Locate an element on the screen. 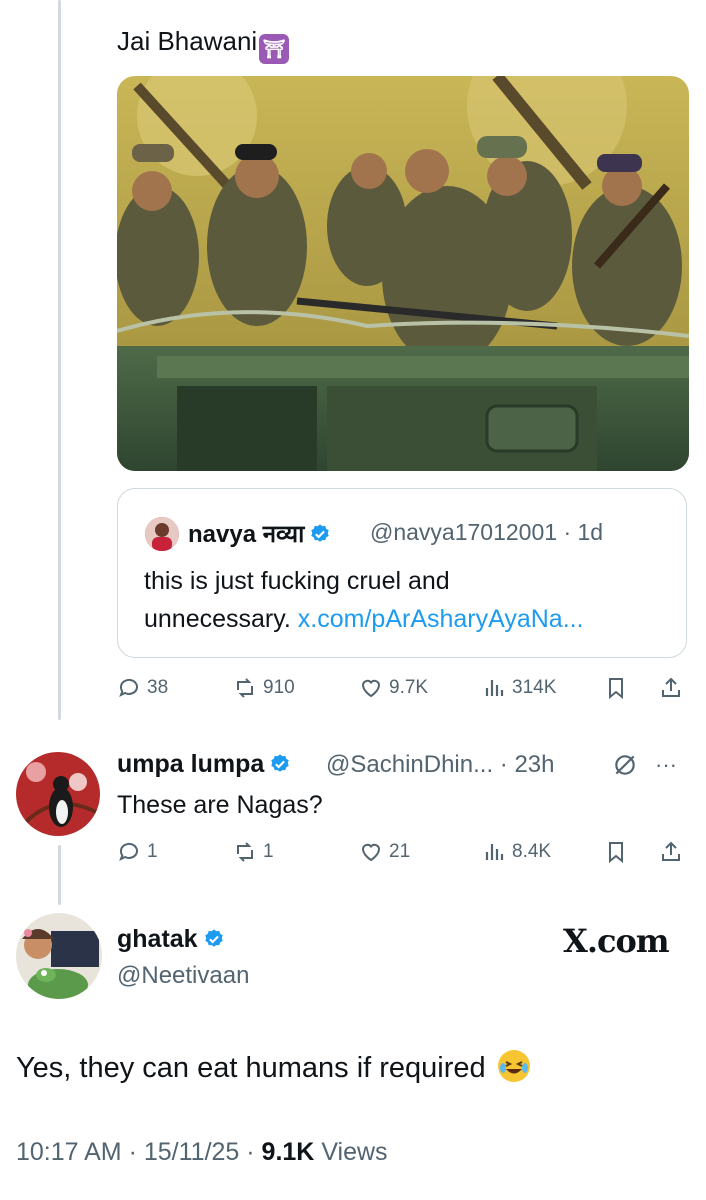 This screenshot has width=706, height=1200. views-button: 8.4K is located at coordinates (516, 852).